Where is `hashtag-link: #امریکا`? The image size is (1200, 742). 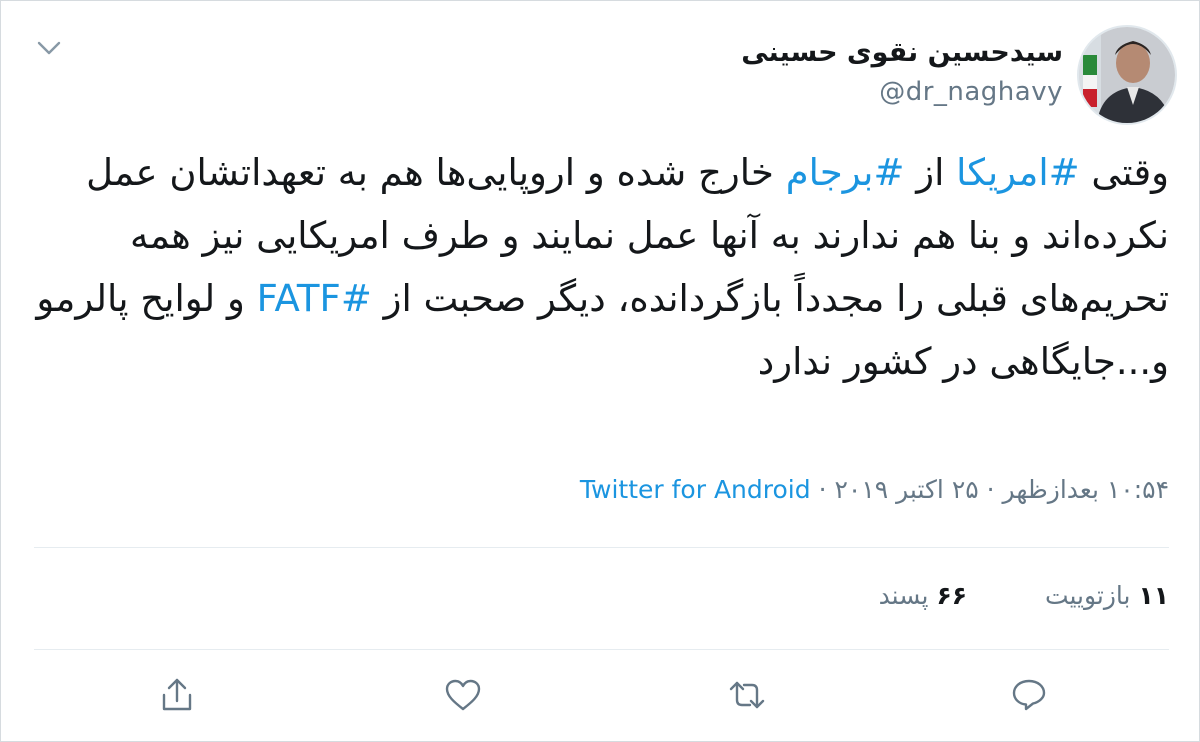 hashtag-link: #امریکا is located at coordinates (1018, 172).